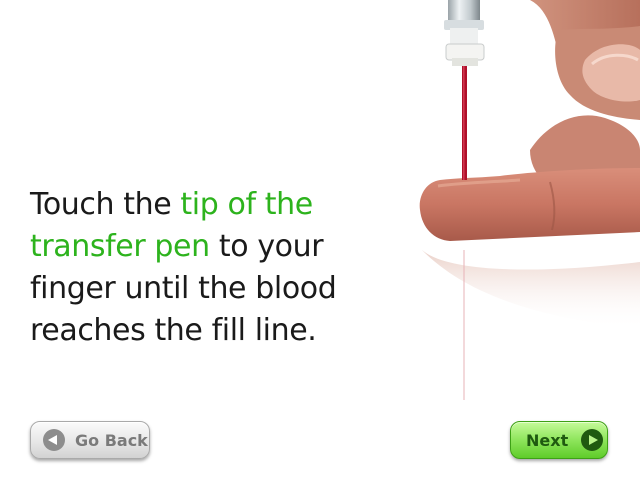  What do you see at coordinates (105, 204) in the screenshot?
I see `instruction-text-part1: Touch the` at bounding box center [105, 204].